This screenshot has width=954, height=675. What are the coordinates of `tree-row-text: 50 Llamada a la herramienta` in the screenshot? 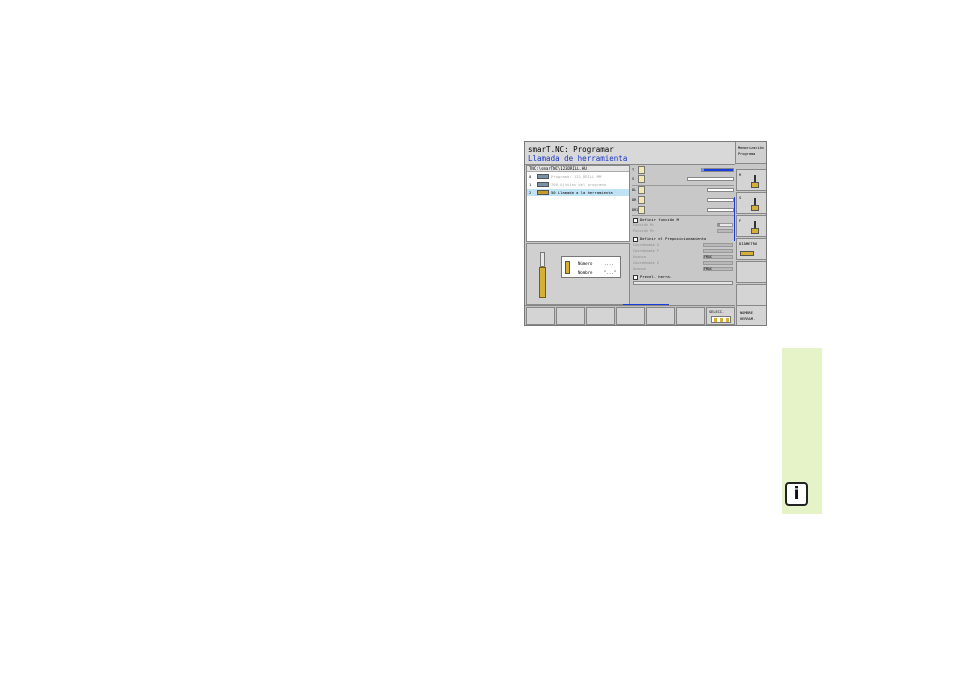 It's located at (582, 192).